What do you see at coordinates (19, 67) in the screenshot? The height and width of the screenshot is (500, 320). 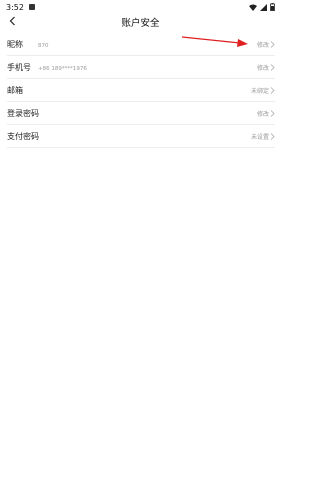 I see `row-label: 手机号` at bounding box center [19, 67].